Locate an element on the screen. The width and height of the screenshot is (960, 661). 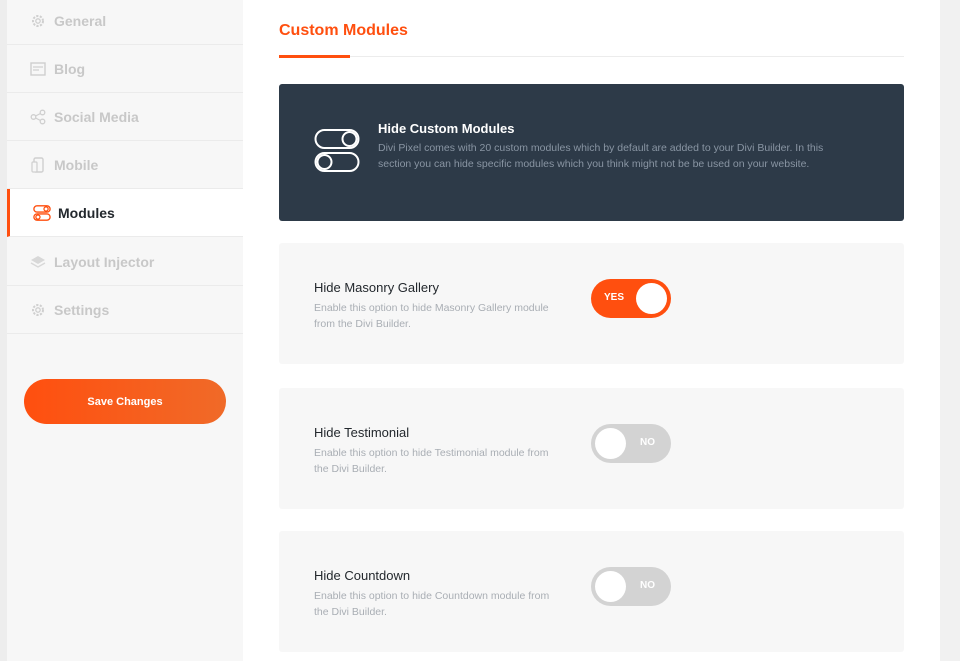
sidebar-item-label: General is located at coordinates (80, 20).